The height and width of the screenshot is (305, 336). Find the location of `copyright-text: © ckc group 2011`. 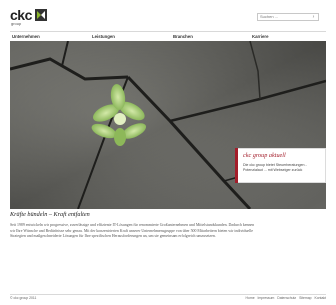

copyright-text: © ckc group 2011 is located at coordinates (23, 298).